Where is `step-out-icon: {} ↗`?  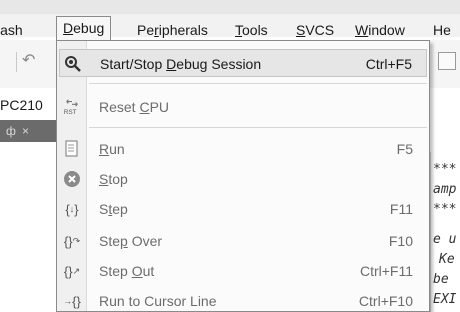 step-out-icon: {} ↗ is located at coordinates (72, 271).